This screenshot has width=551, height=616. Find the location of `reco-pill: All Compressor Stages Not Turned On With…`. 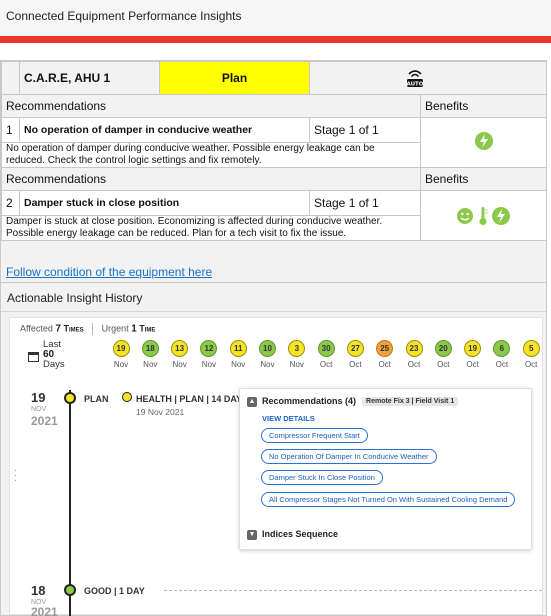

reco-pill: All Compressor Stages Not Turned On With… is located at coordinates (388, 499).